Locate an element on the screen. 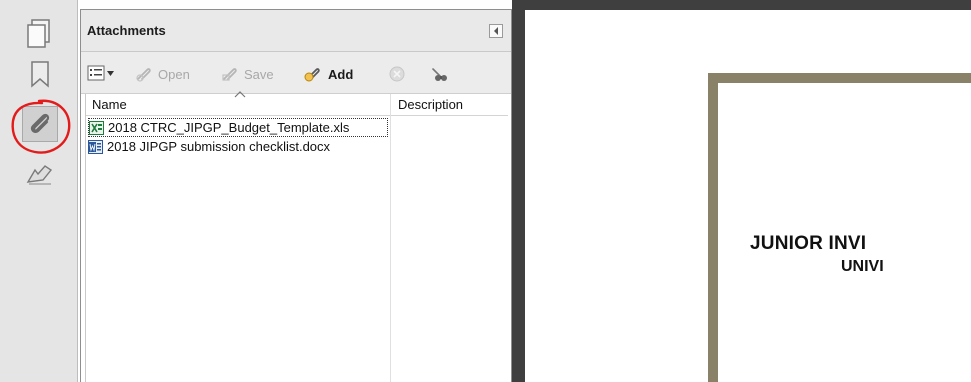  signature-pen-icon is located at coordinates (39, 175).